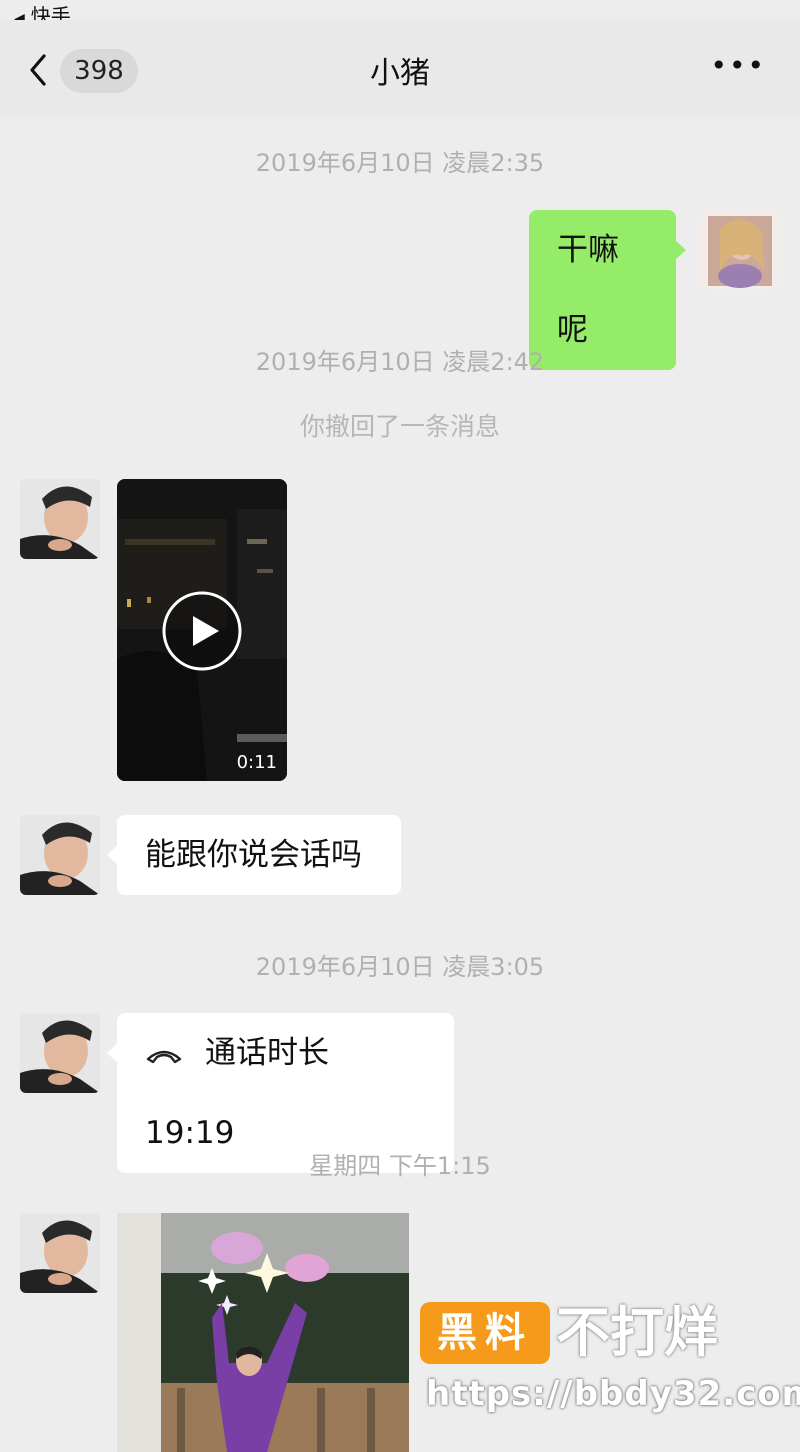 The image size is (800, 1452). Describe the element at coordinates (164, 1056) in the screenshot. I see `phone-icon` at that location.